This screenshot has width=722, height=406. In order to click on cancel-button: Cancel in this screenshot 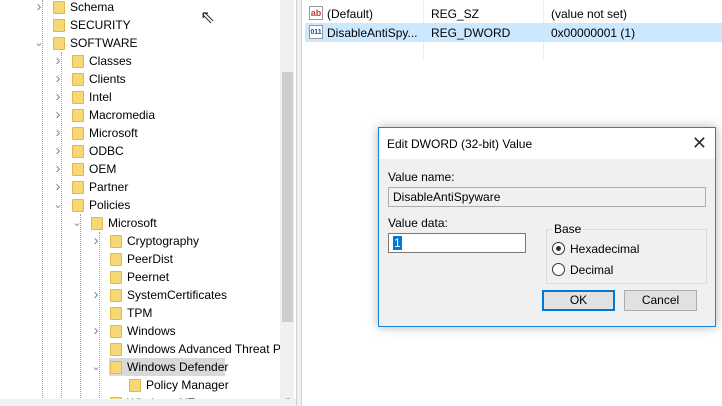, I will do `click(660, 300)`.